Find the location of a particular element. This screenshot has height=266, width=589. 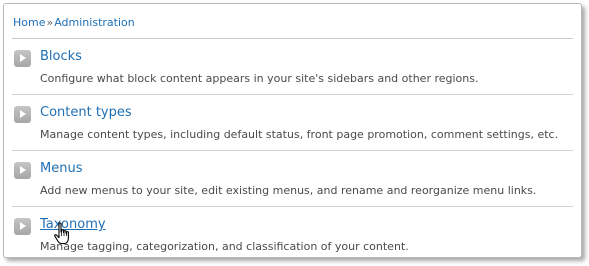

menus-link: Menus is located at coordinates (61, 168).